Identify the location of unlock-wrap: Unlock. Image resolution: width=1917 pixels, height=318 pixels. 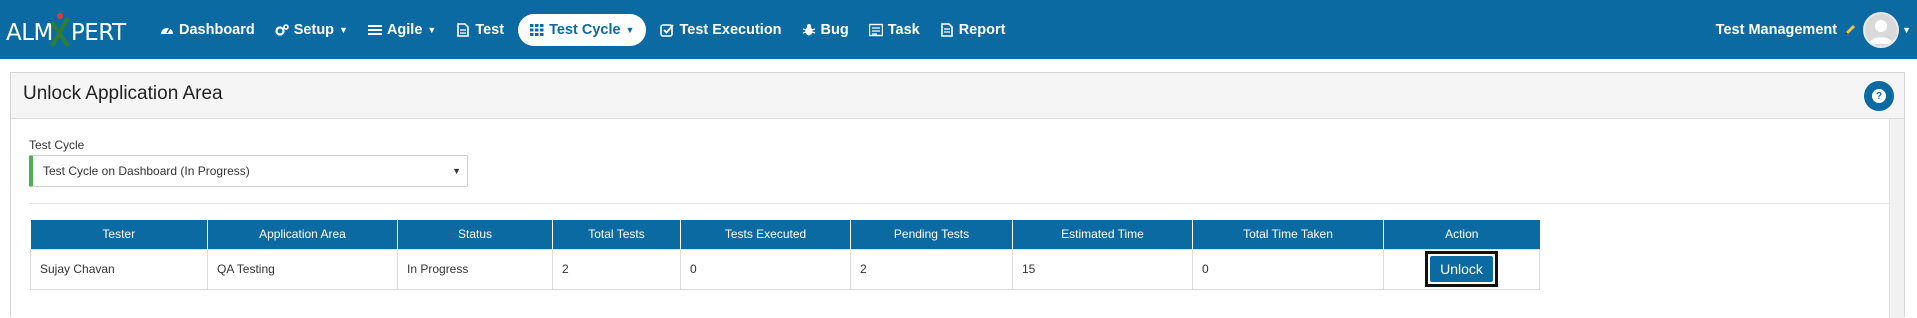
(1461, 269).